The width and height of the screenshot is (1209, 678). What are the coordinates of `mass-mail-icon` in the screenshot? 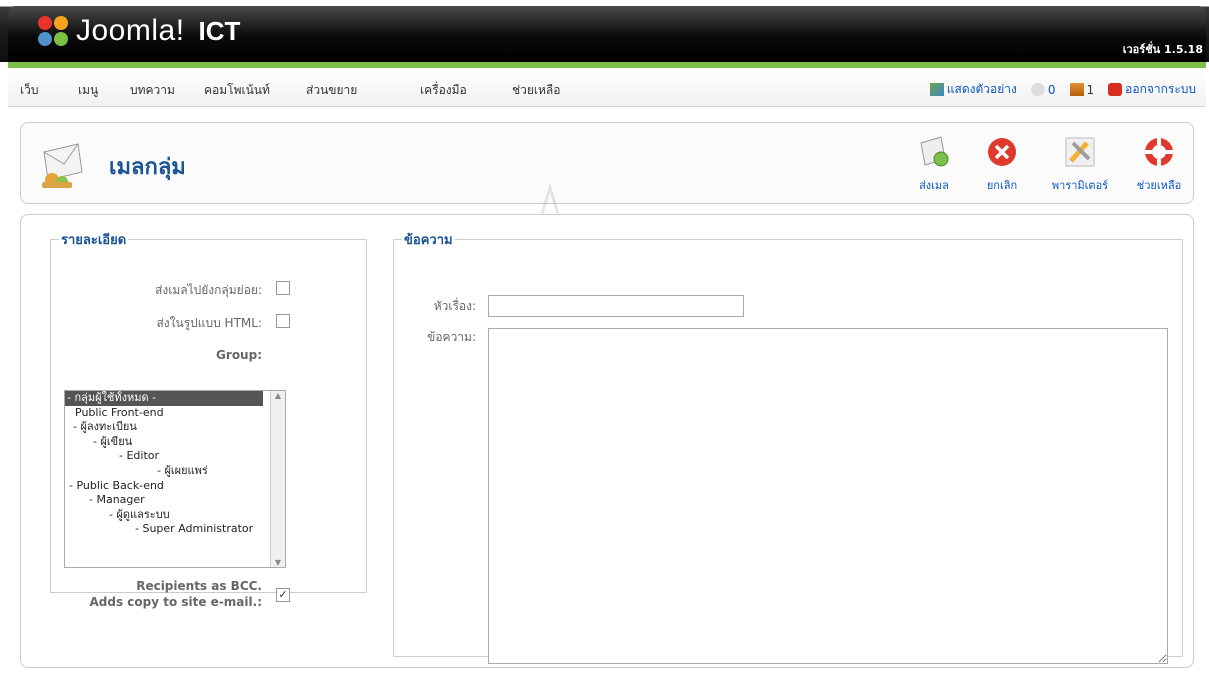 It's located at (62, 165).